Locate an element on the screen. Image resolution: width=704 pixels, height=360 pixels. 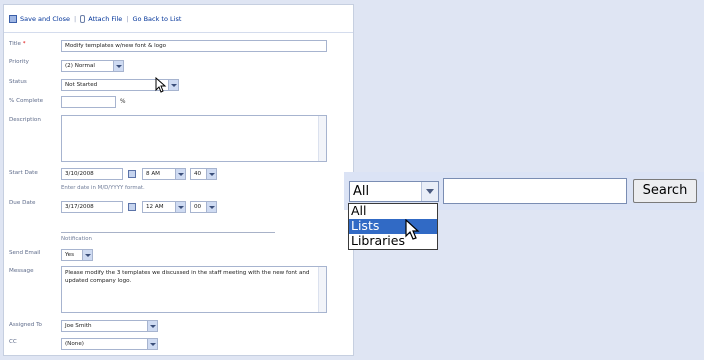
notification-heading: Notification is located at coordinates (76, 239).